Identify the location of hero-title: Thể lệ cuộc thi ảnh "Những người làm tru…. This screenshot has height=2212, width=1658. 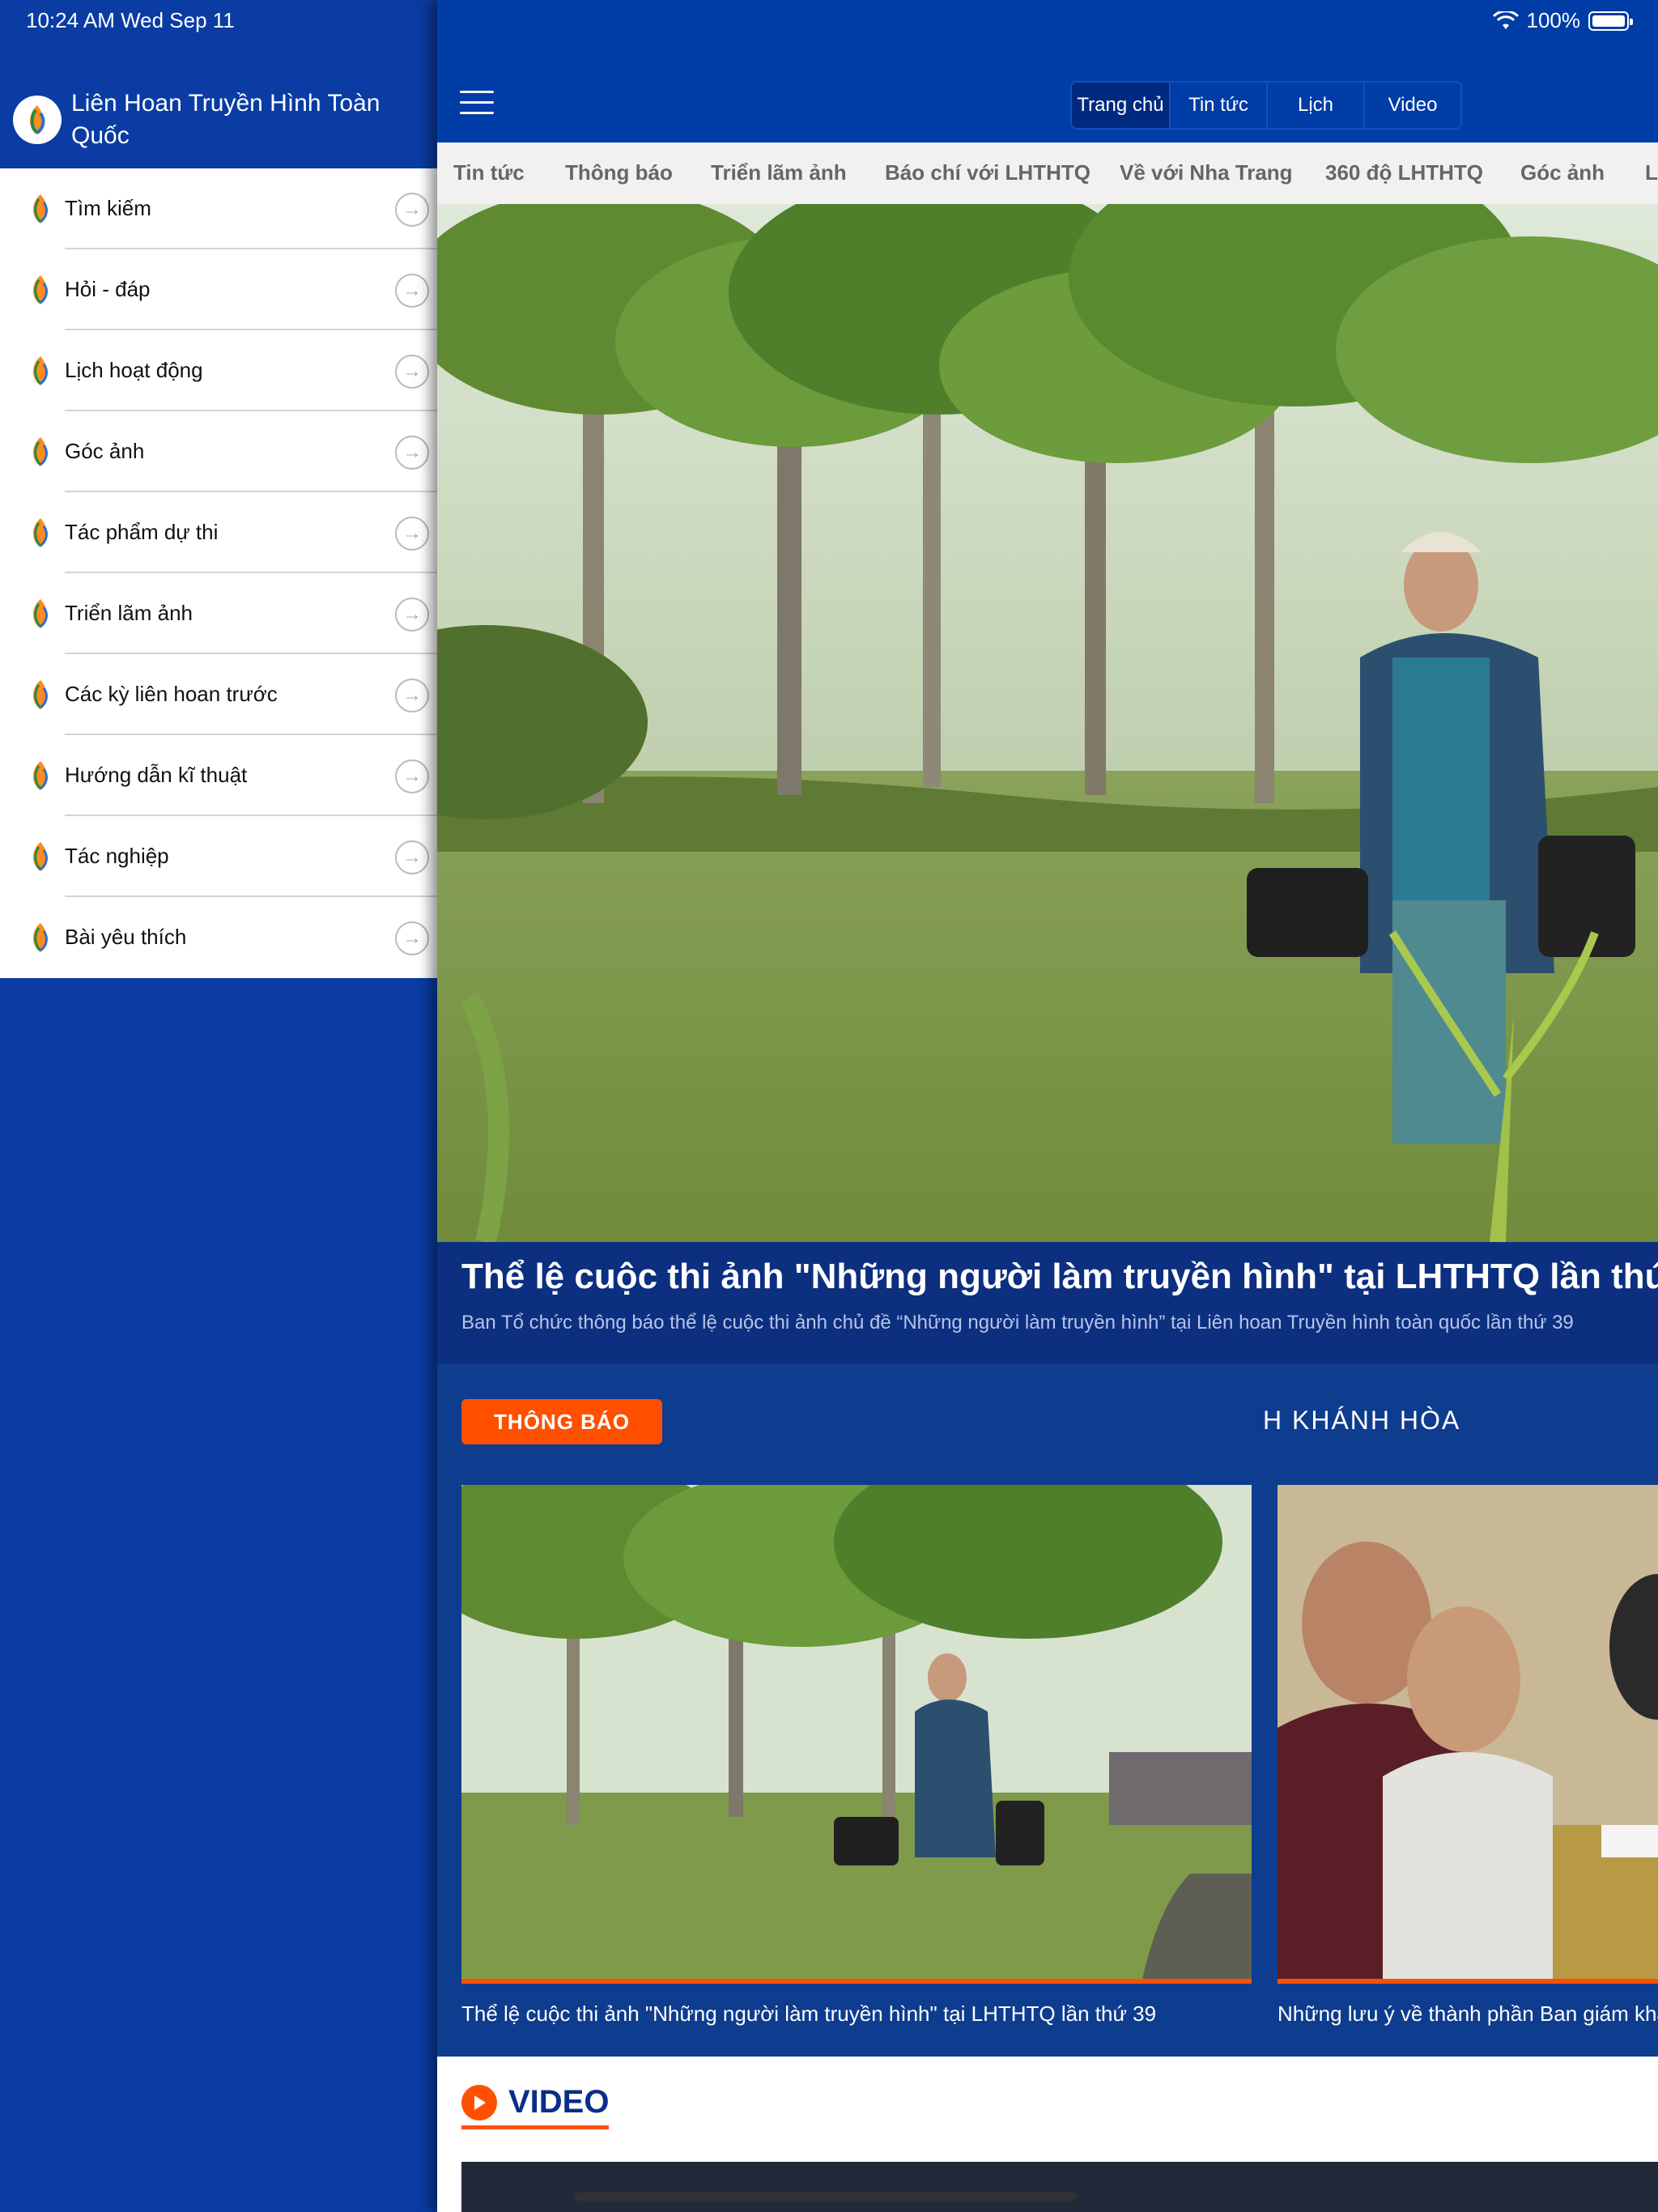
(1059, 1277).